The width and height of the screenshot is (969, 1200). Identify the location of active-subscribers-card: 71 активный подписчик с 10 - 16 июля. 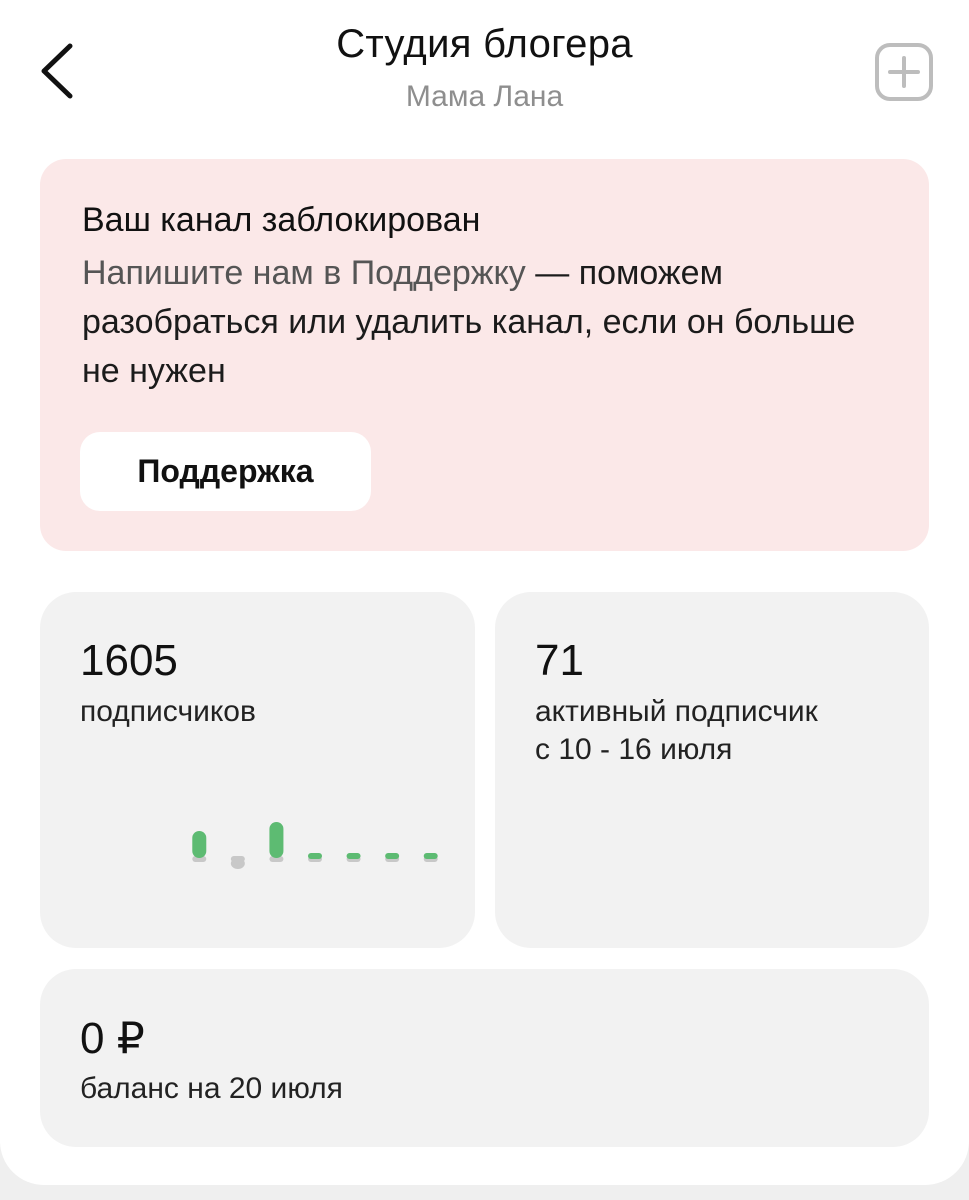
(712, 770).